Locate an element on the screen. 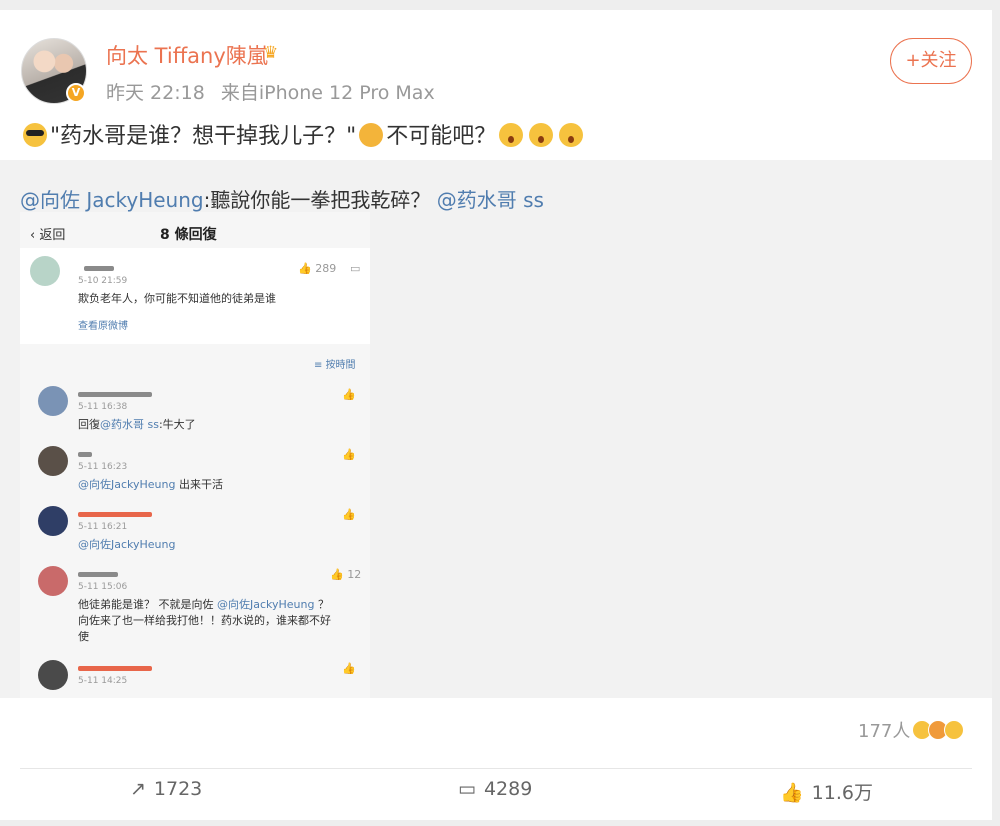 The width and height of the screenshot is (1000, 826). quote-text: @向佐 JackyHeung:聽說你能一拳把我乾碎？ @药水哥 ss is located at coordinates (282, 198).